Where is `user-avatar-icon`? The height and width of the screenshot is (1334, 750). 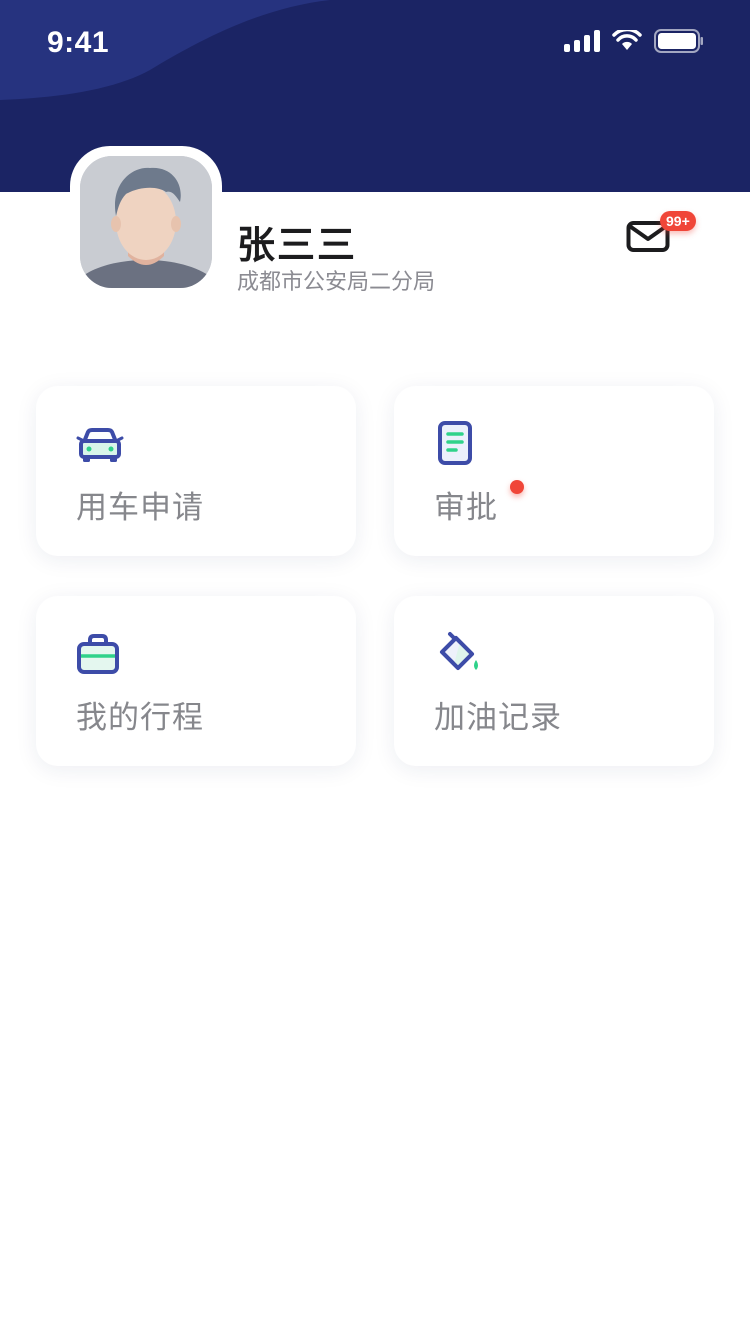
user-avatar-icon is located at coordinates (146, 222).